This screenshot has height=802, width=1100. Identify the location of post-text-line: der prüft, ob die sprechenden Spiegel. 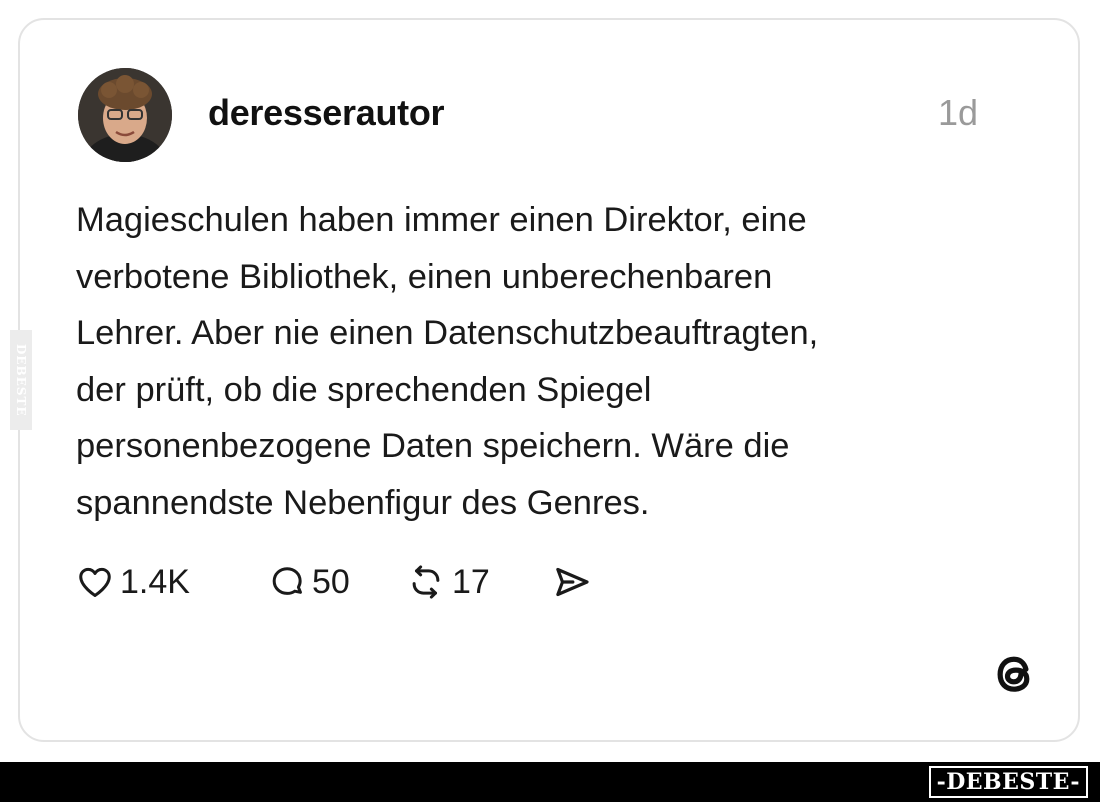
(364, 389).